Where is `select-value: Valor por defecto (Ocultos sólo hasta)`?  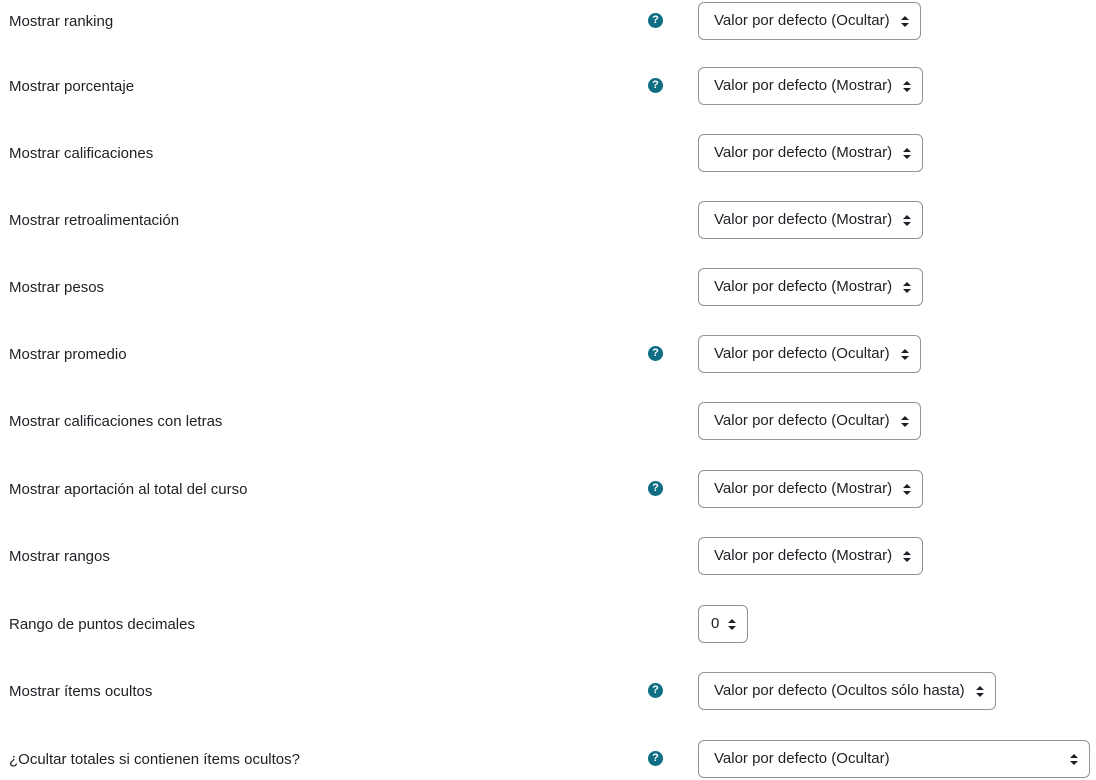 select-value: Valor por defecto (Ocultos sólo hasta) is located at coordinates (839, 690).